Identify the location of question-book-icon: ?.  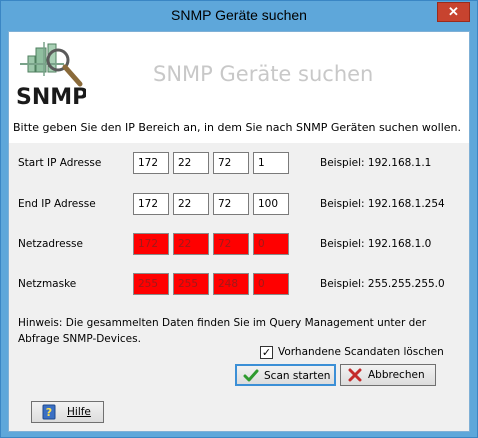
(49, 412).